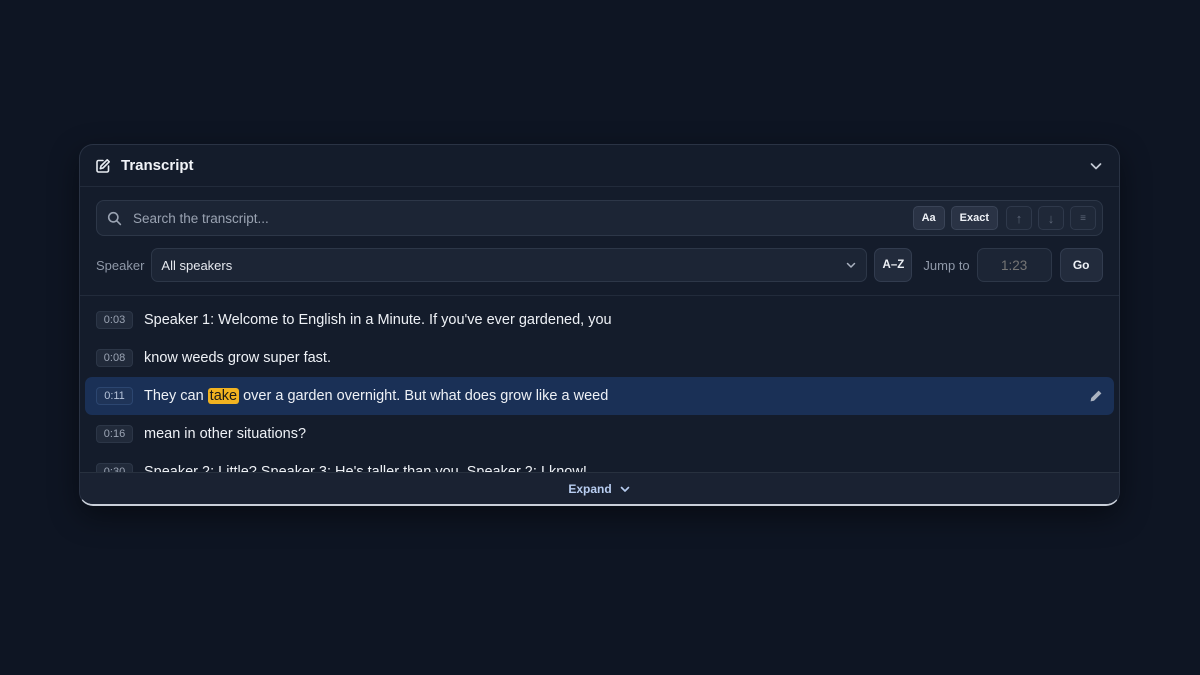 The image size is (1200, 675). I want to click on line-timestamp: 0:11, so click(114, 396).